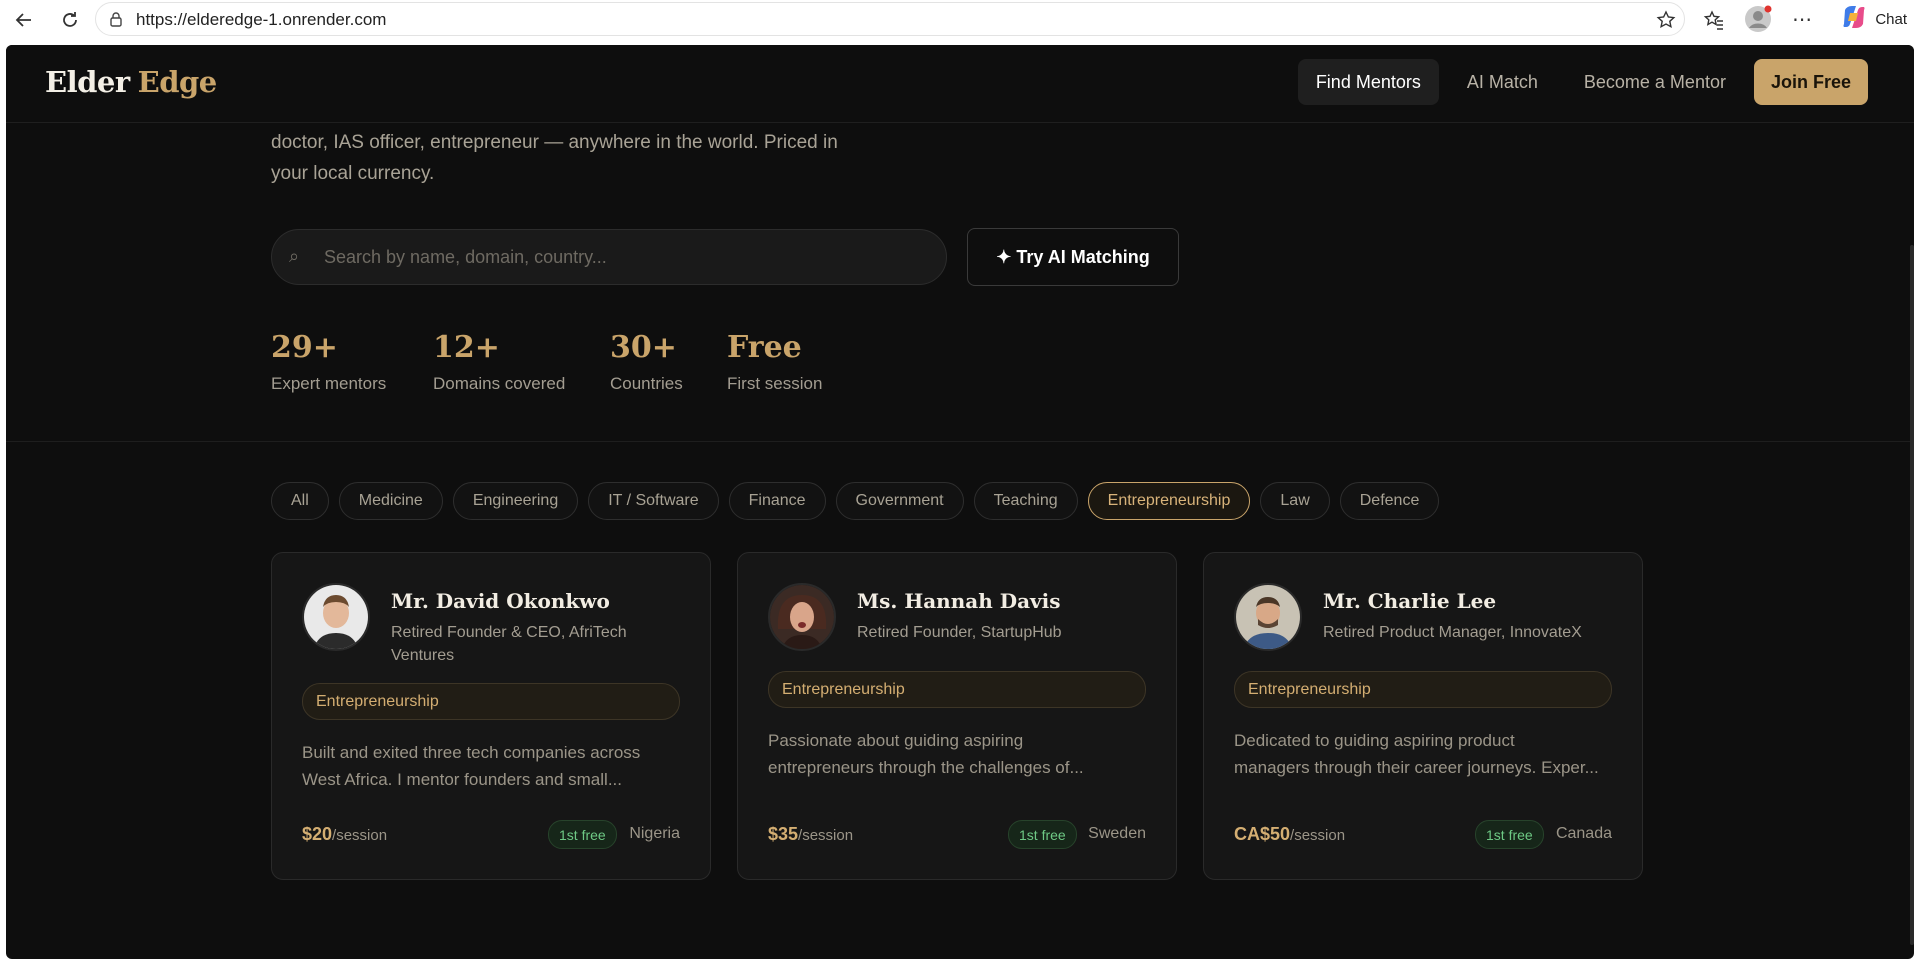 The width and height of the screenshot is (1919, 964). Describe the element at coordinates (70, 20) in the screenshot. I see `reload-icon` at that location.